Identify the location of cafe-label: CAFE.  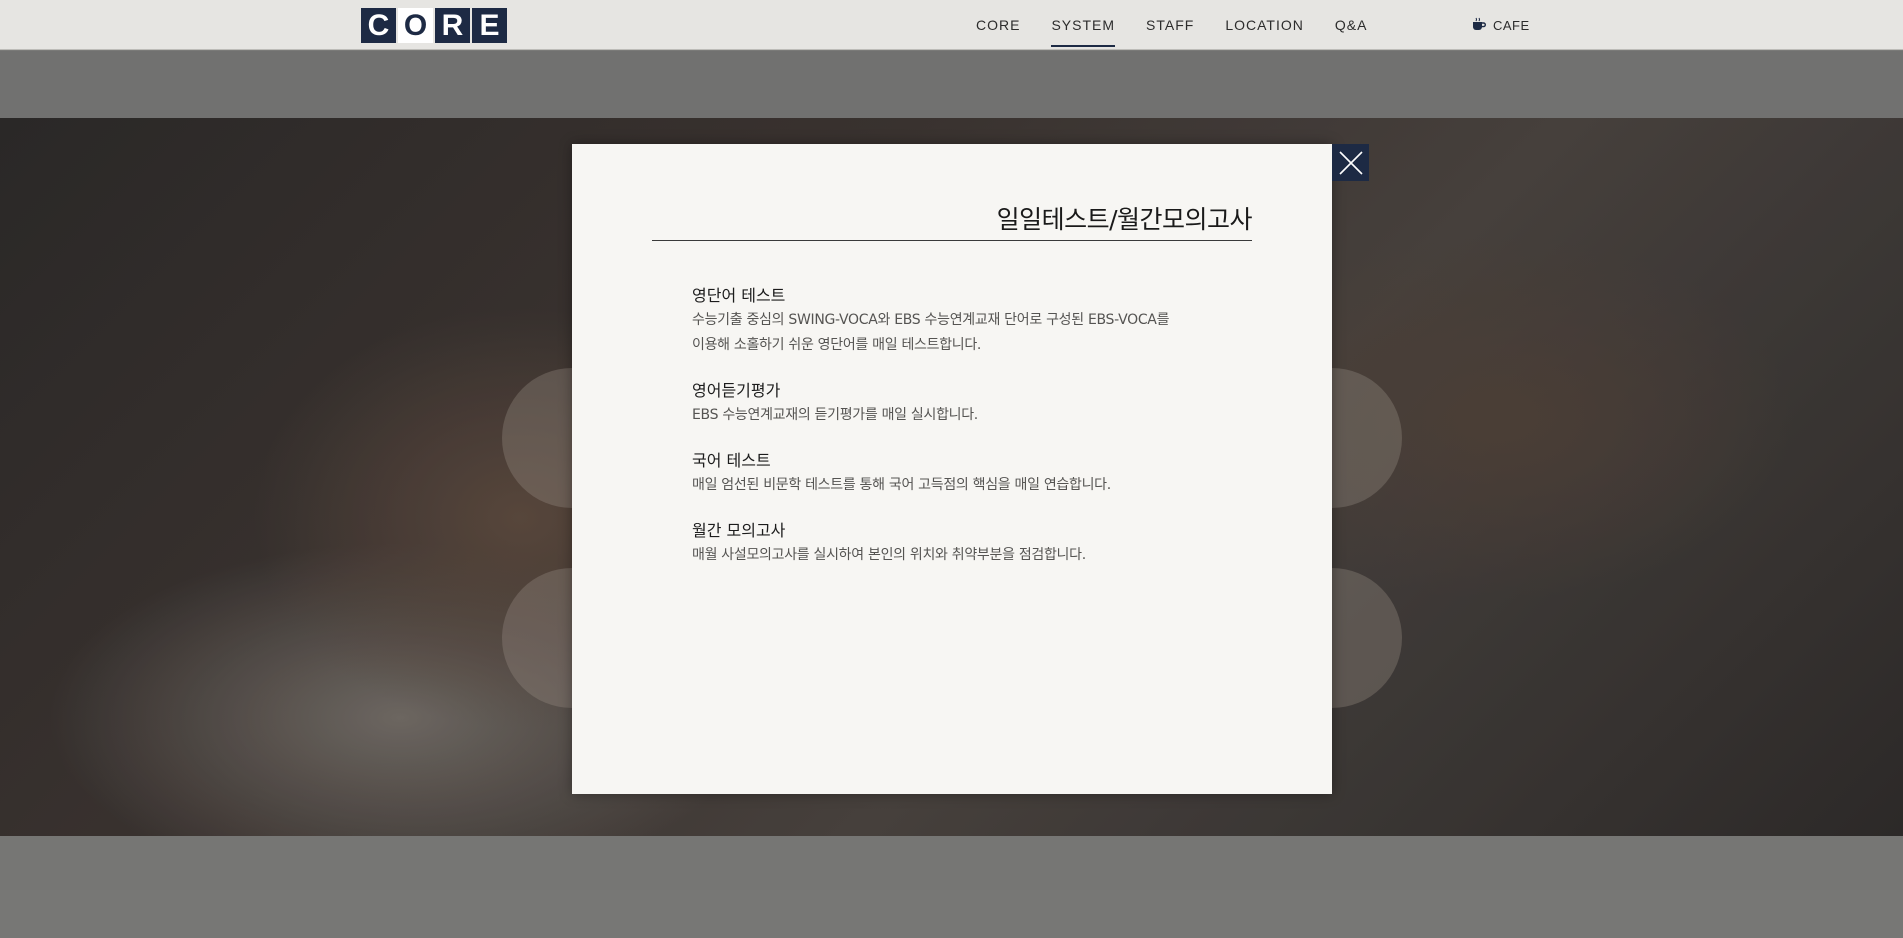
(1511, 25).